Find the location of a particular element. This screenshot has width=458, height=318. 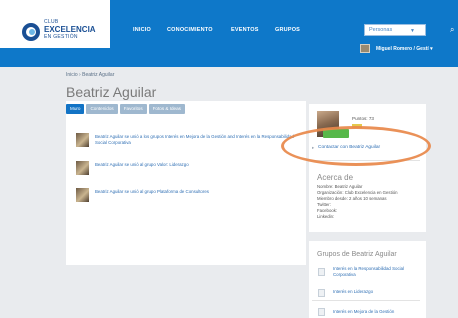

about-line: Miembro desde: 2 años 10 semanas is located at coordinates (352, 198).